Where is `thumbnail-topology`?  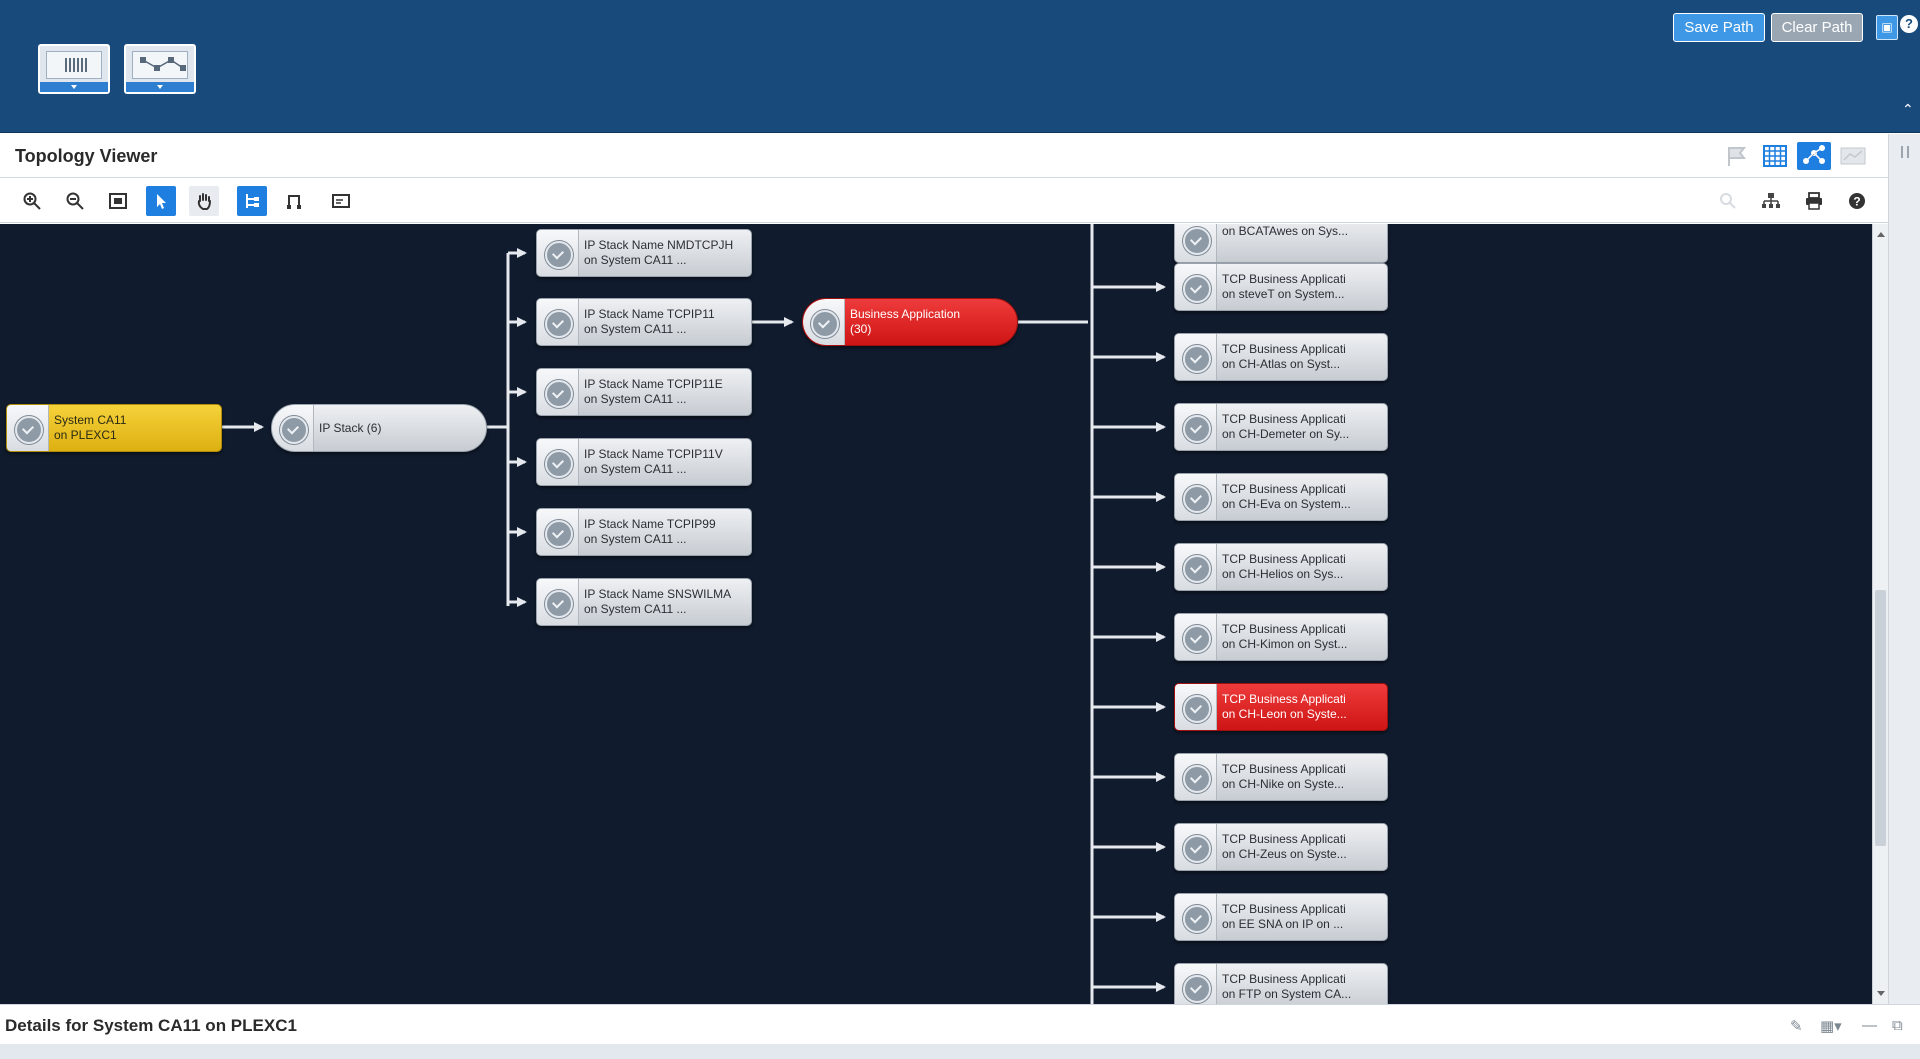 thumbnail-topology is located at coordinates (160, 69).